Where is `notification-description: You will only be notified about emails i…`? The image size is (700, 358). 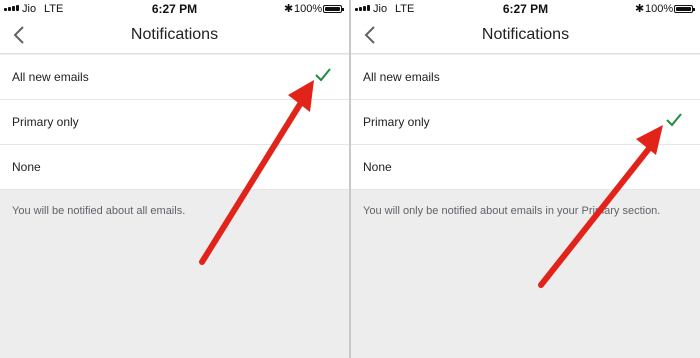
notification-description: You will only be notified about emails i… is located at coordinates (512, 211).